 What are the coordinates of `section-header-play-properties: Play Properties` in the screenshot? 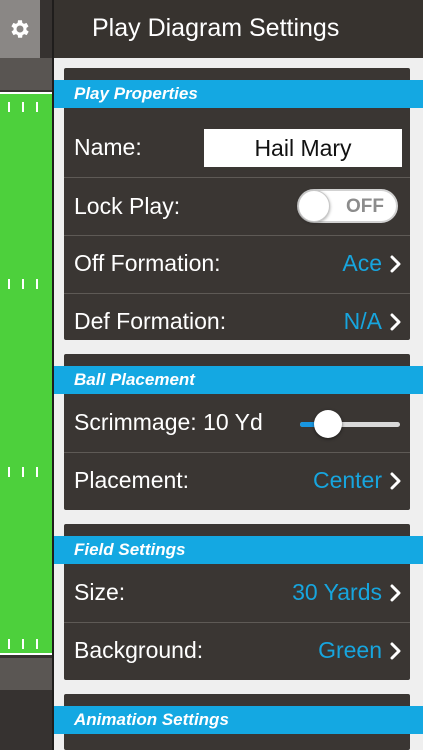 It's located at (238, 94).